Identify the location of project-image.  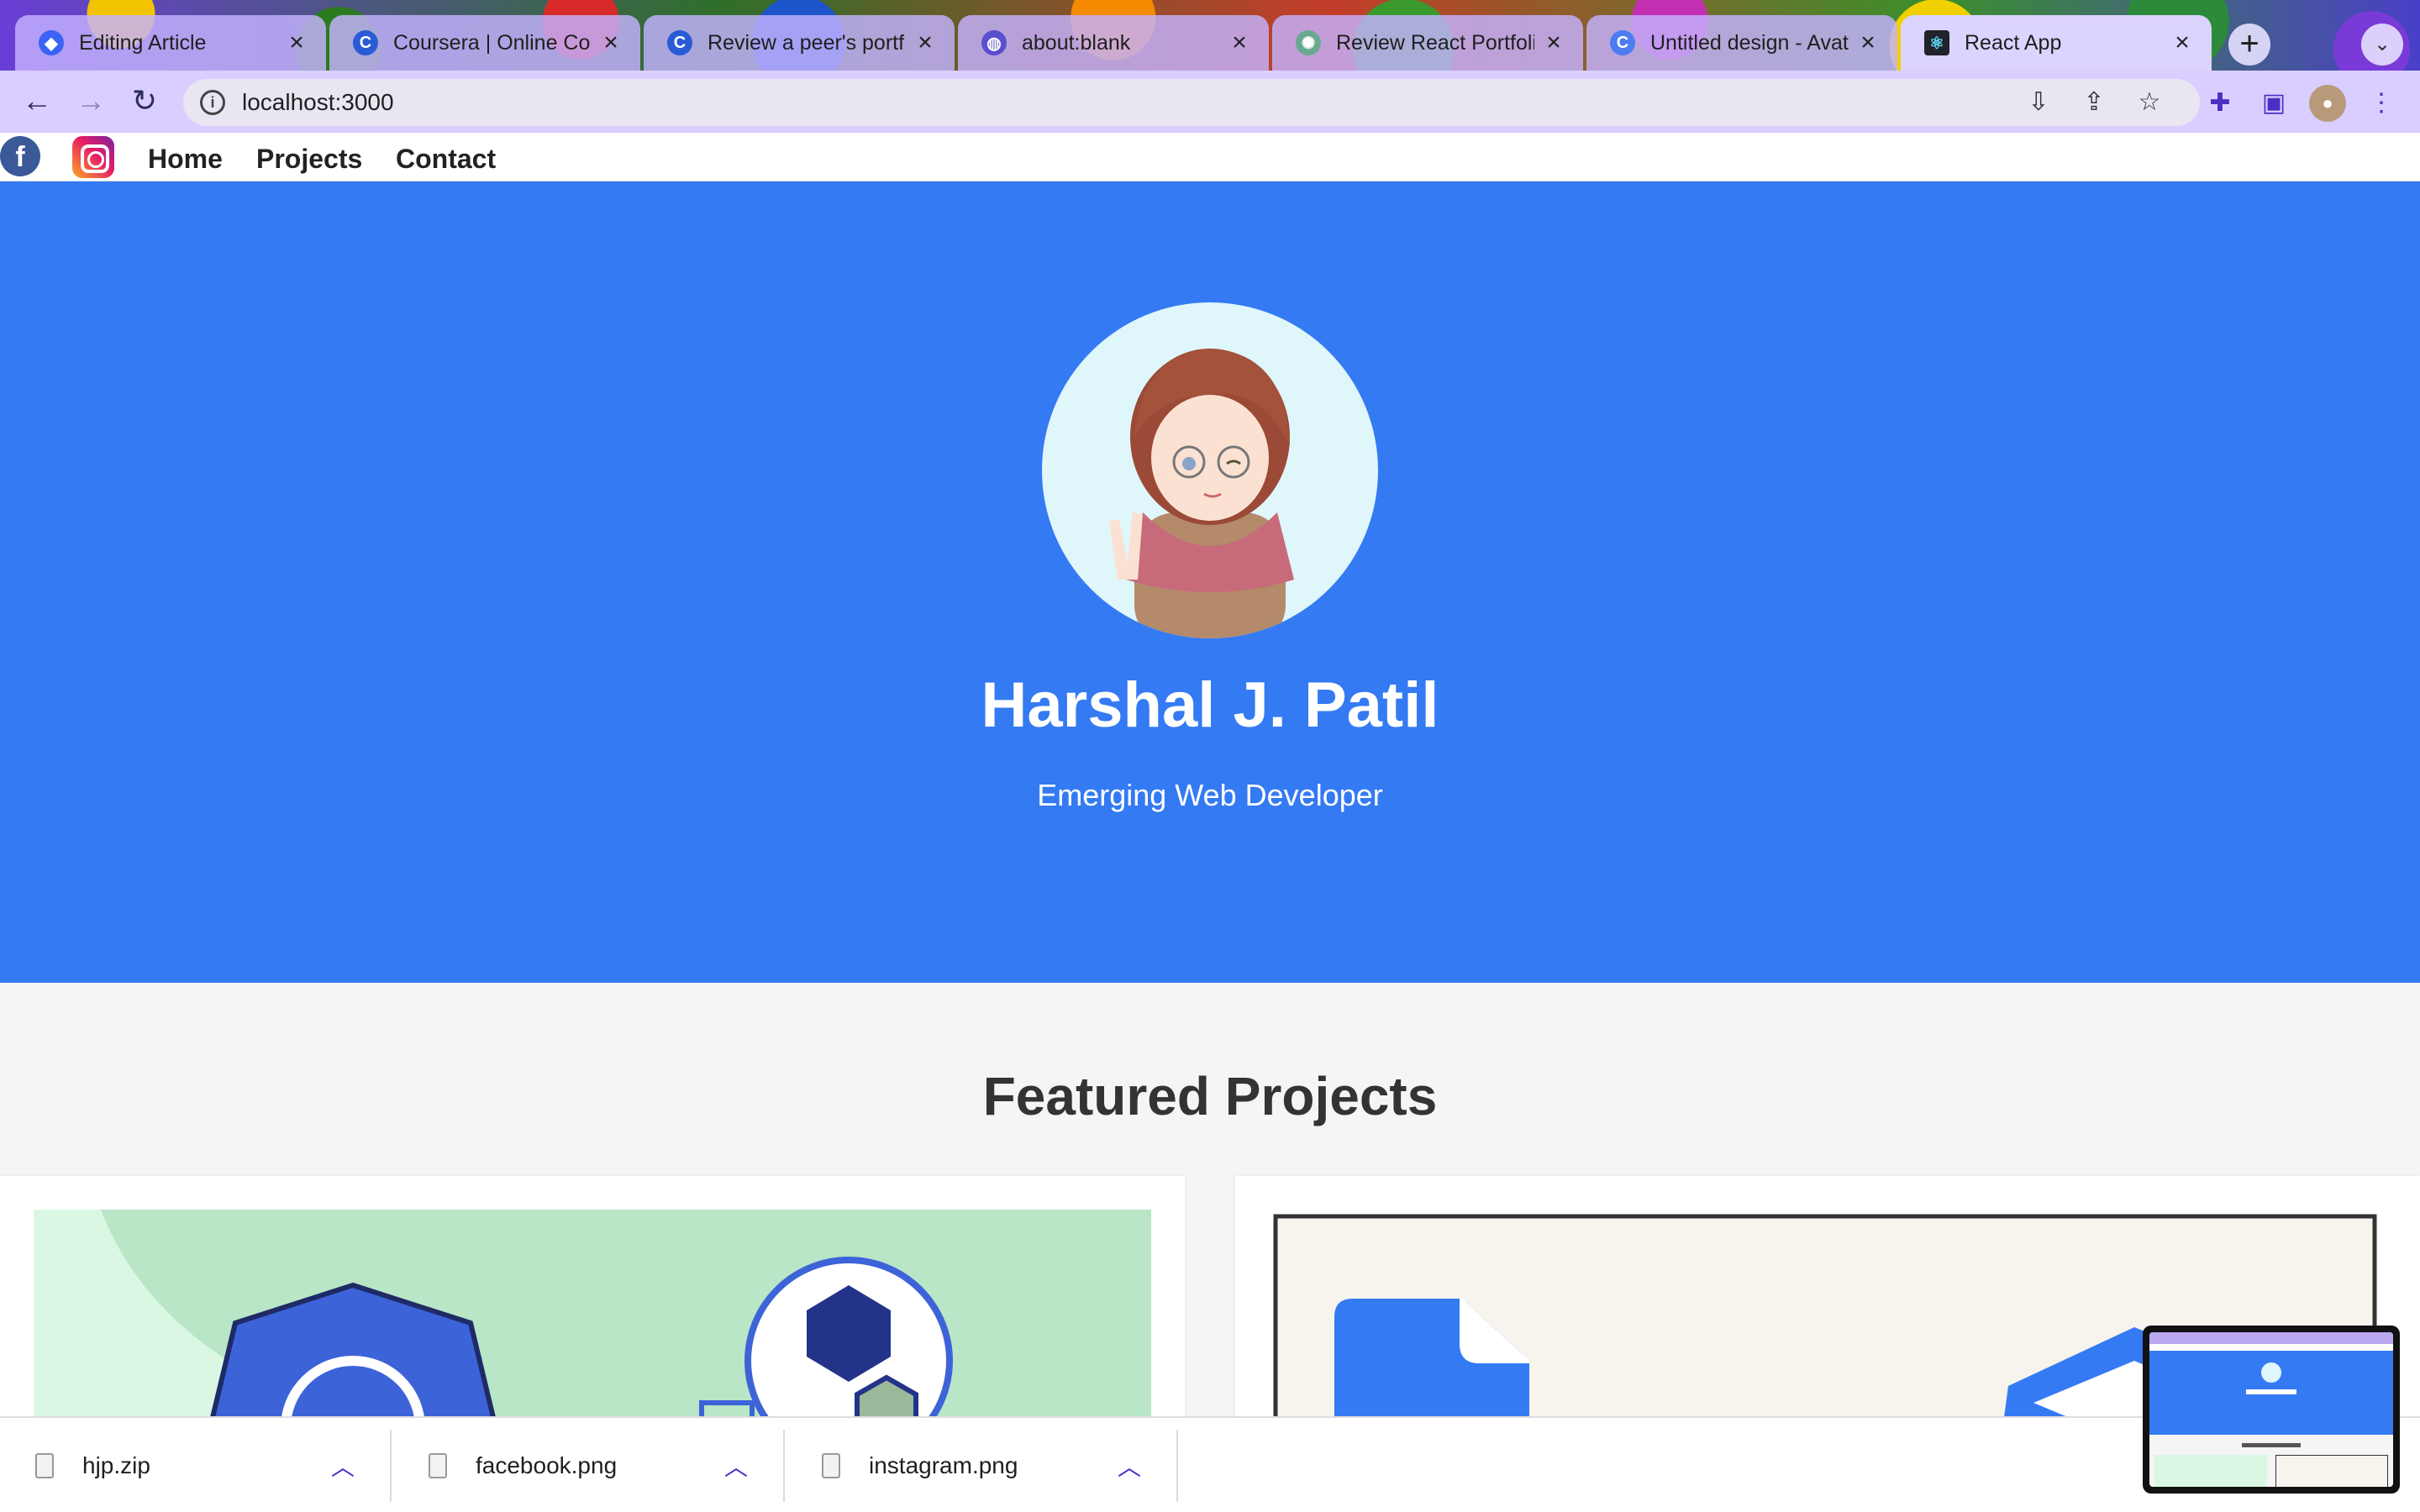
(592, 1313).